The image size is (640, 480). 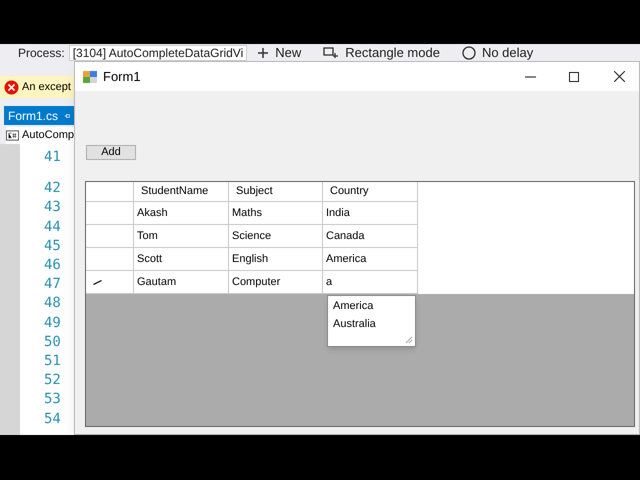 What do you see at coordinates (158, 52) in the screenshot?
I see `process-dropdown: [3104] AutoCompleteDataGridVi` at bounding box center [158, 52].